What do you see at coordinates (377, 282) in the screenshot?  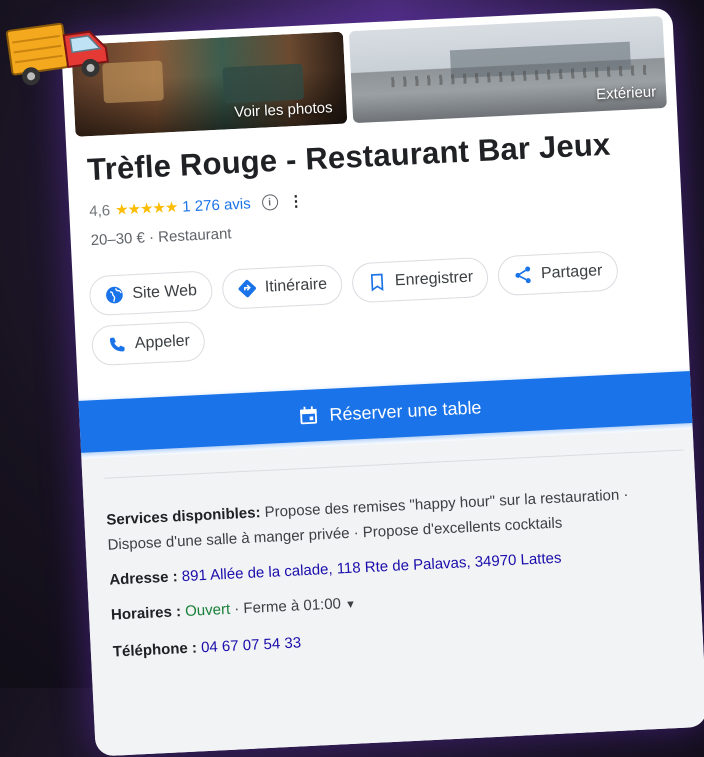 I see `bookmark-icon` at bounding box center [377, 282].